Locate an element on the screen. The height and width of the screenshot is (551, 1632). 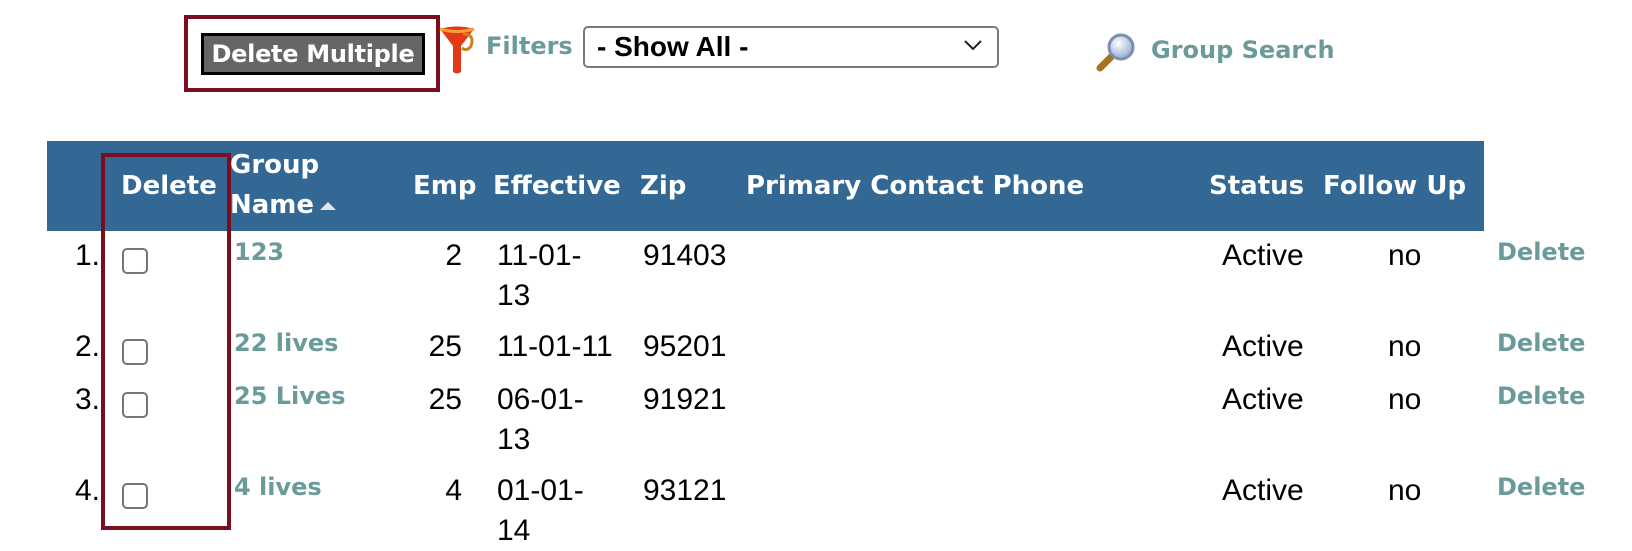
group-name-link: 4 lives is located at coordinates (278, 487).